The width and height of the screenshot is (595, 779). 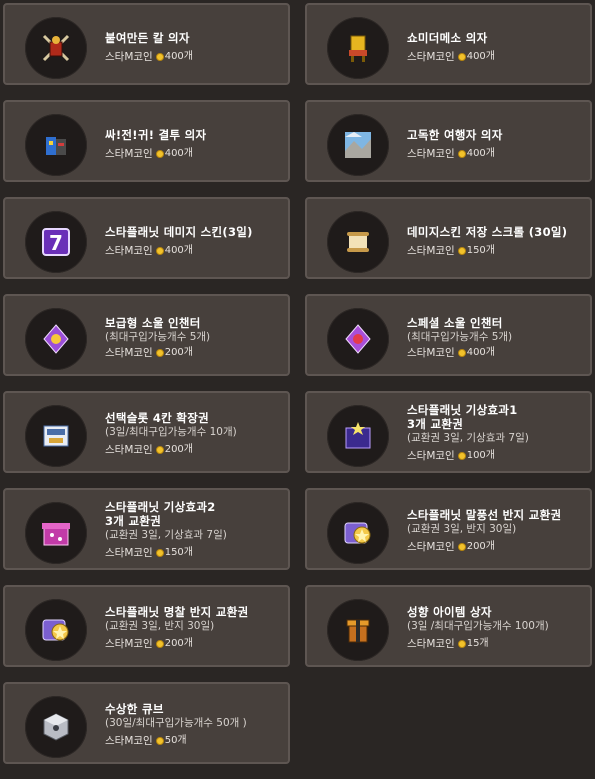 I want to click on cube-icon, so click(x=56, y=727).